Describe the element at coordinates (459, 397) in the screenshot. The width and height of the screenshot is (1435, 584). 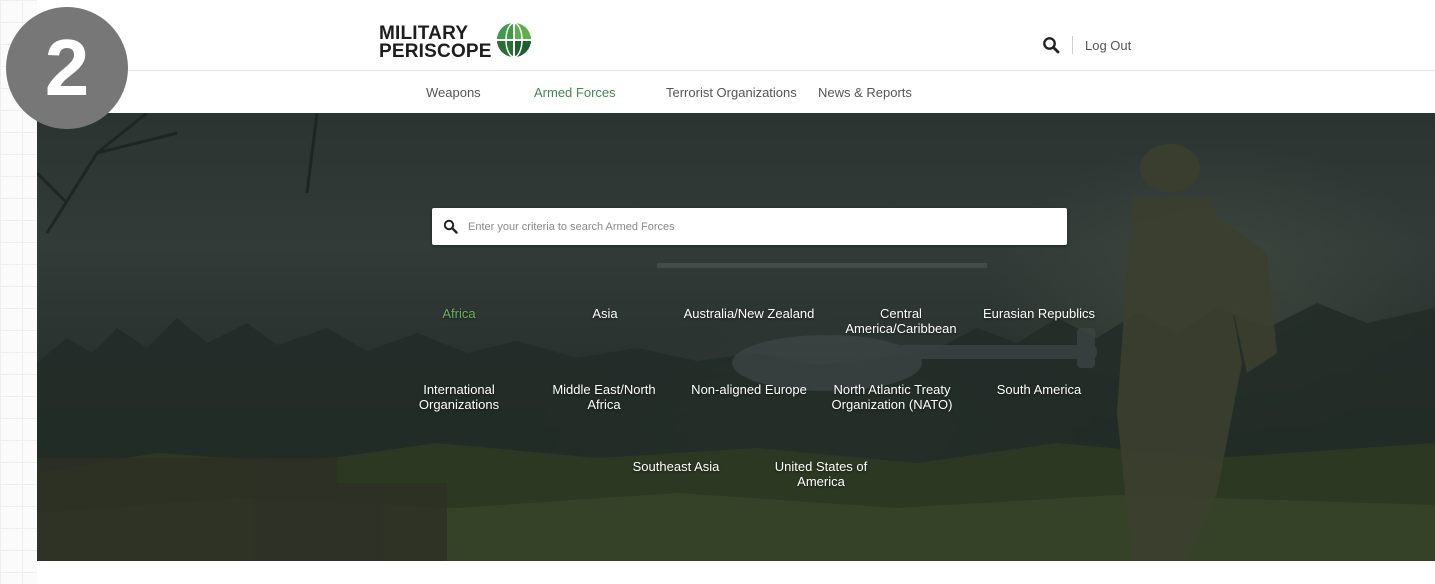
I see `region-international-organizations: International Organizations` at that location.